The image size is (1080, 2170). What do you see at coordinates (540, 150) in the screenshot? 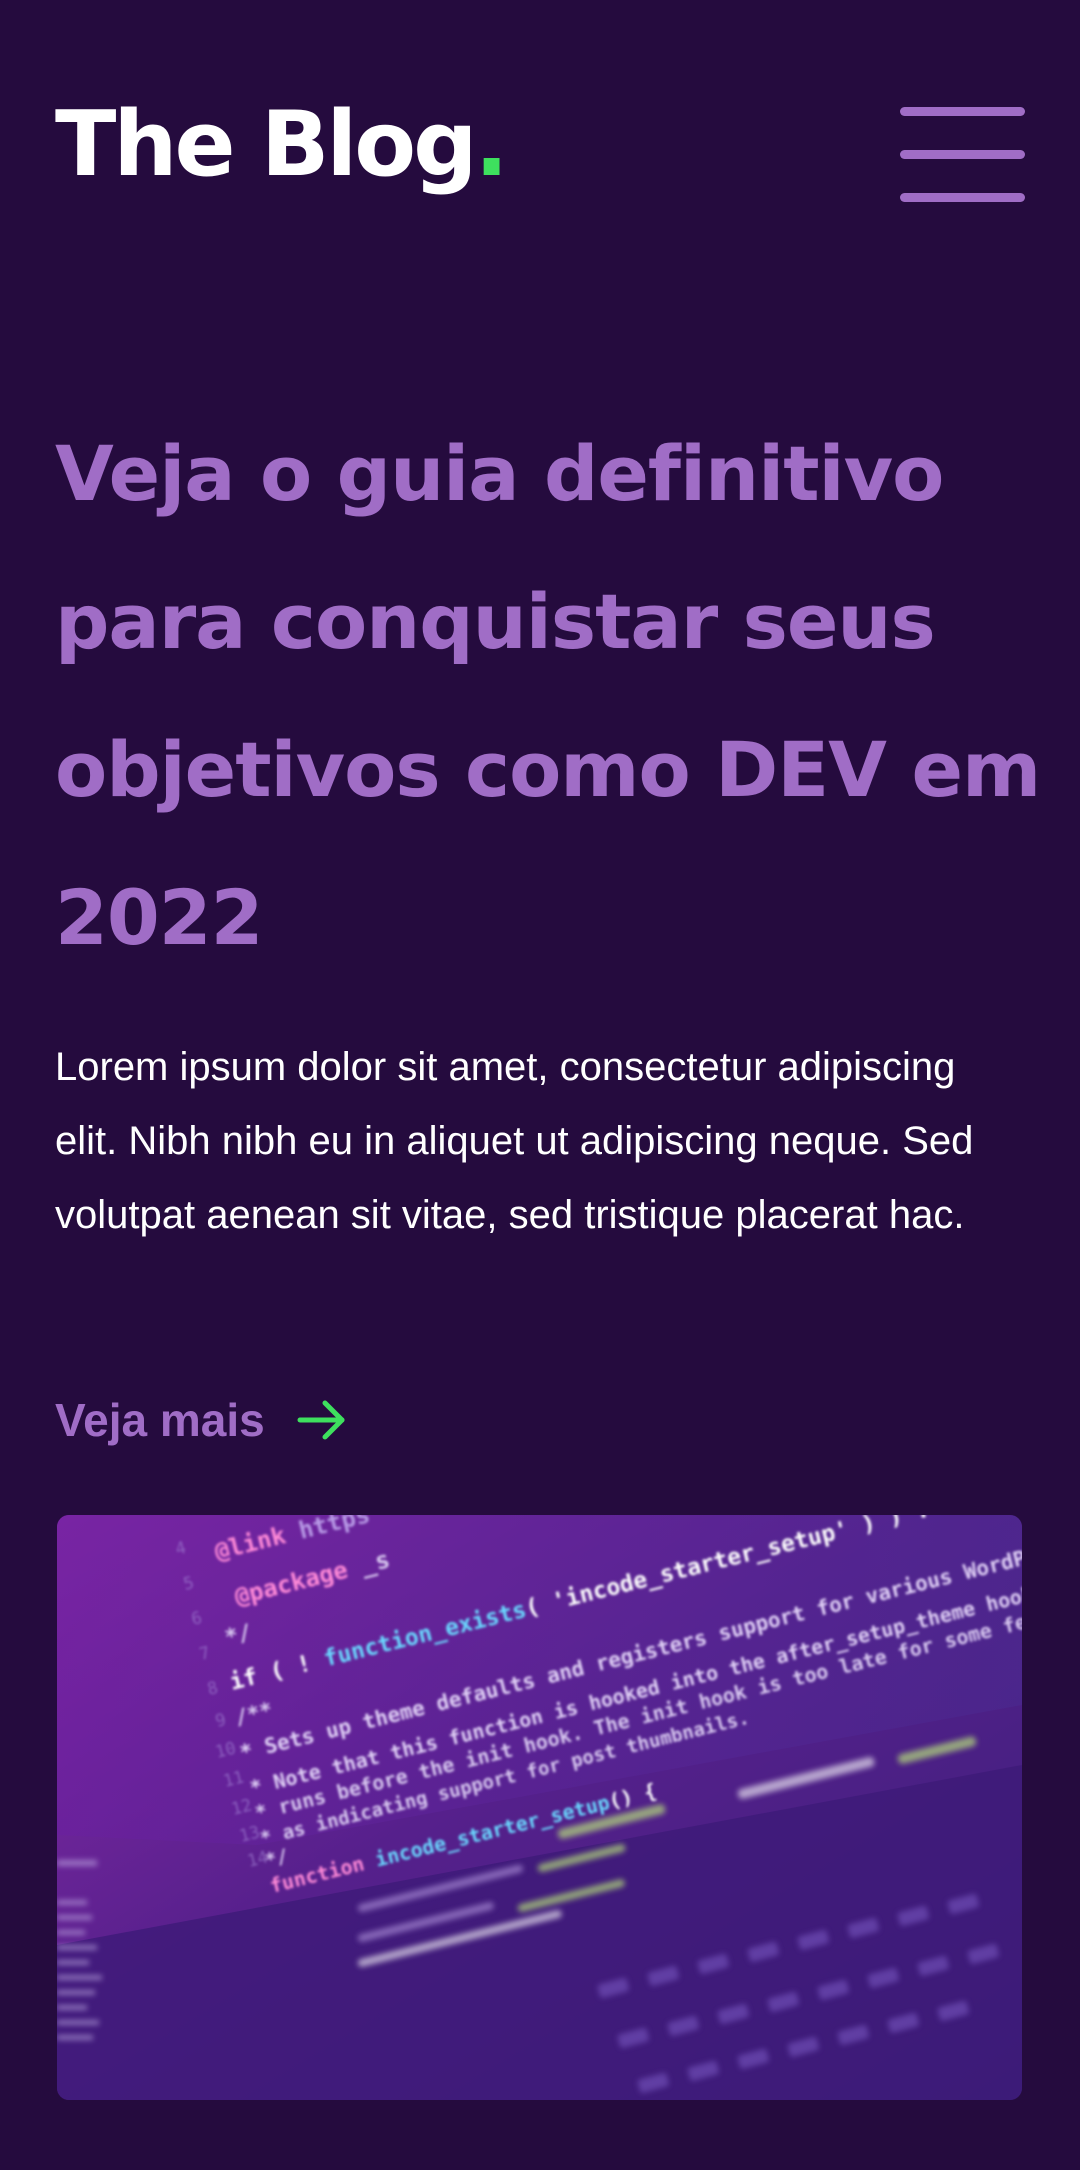
I see `site-header: The Blog.` at bounding box center [540, 150].